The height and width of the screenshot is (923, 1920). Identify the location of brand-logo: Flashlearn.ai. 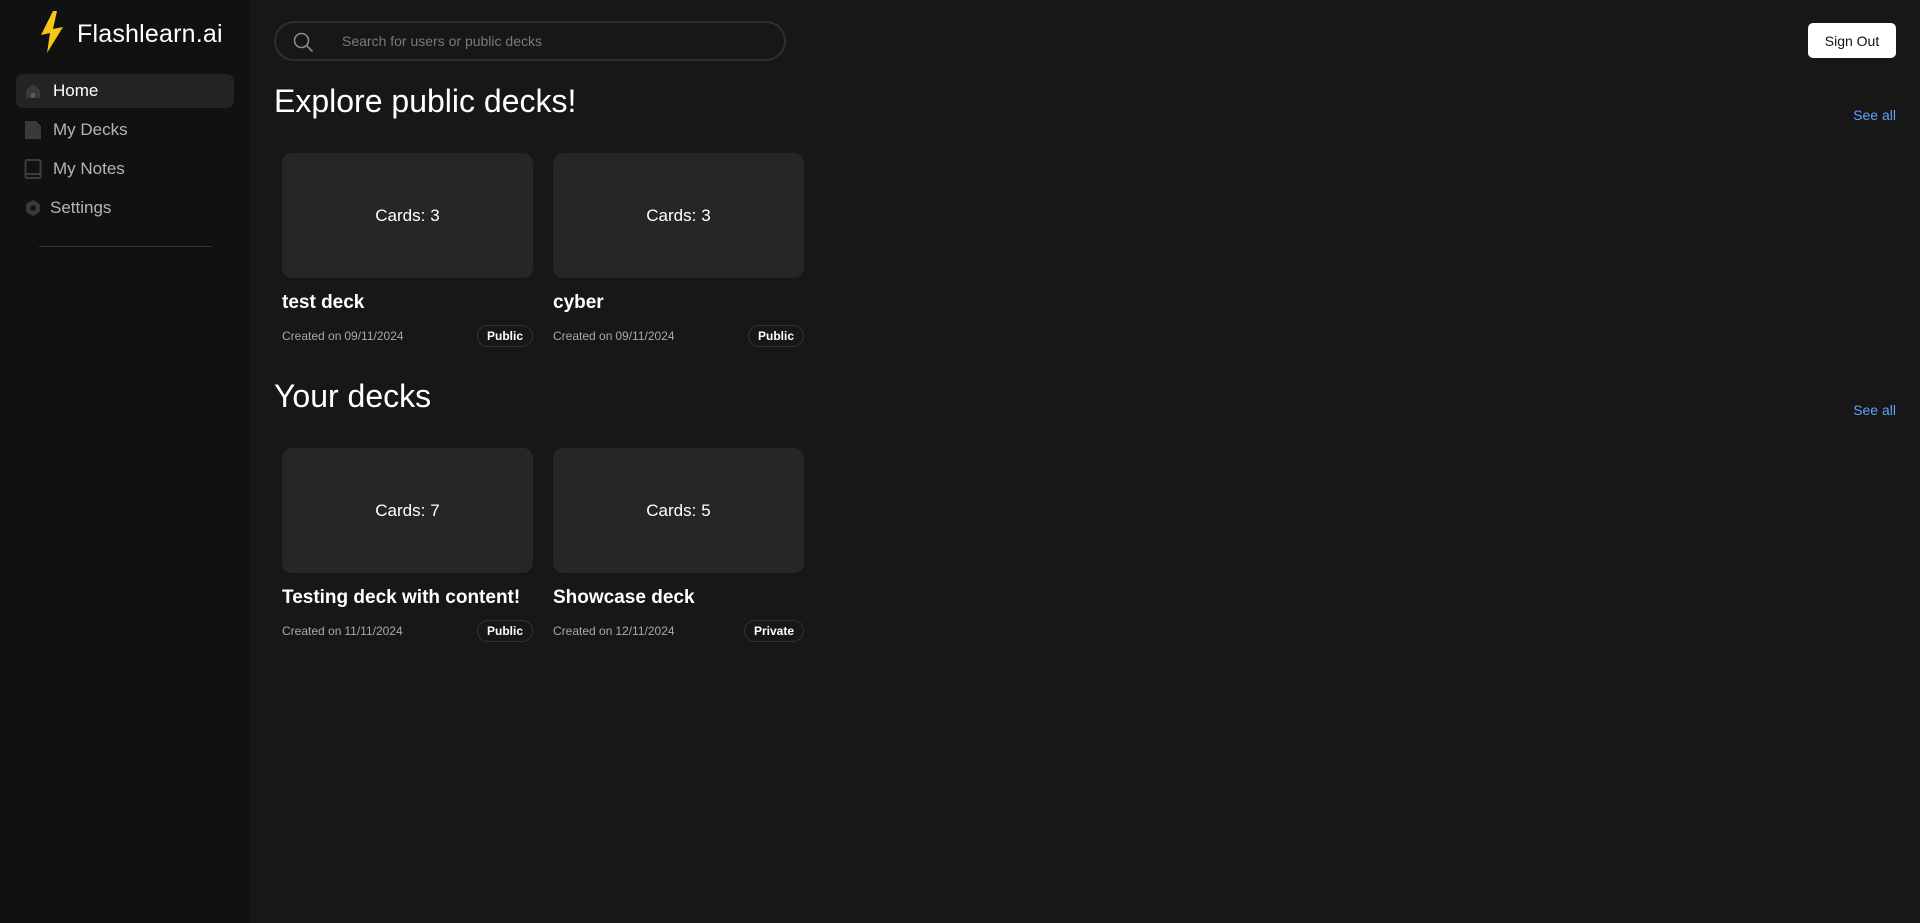
(129, 34).